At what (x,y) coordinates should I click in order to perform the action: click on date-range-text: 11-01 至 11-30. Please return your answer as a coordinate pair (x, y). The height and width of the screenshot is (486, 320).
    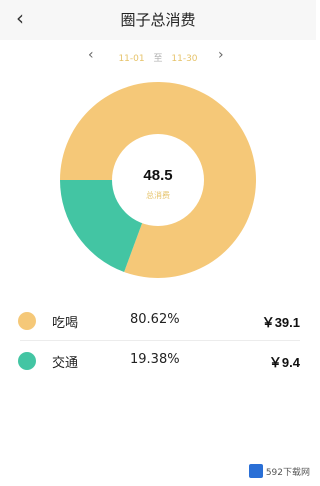
    Looking at the image, I should click on (158, 57).